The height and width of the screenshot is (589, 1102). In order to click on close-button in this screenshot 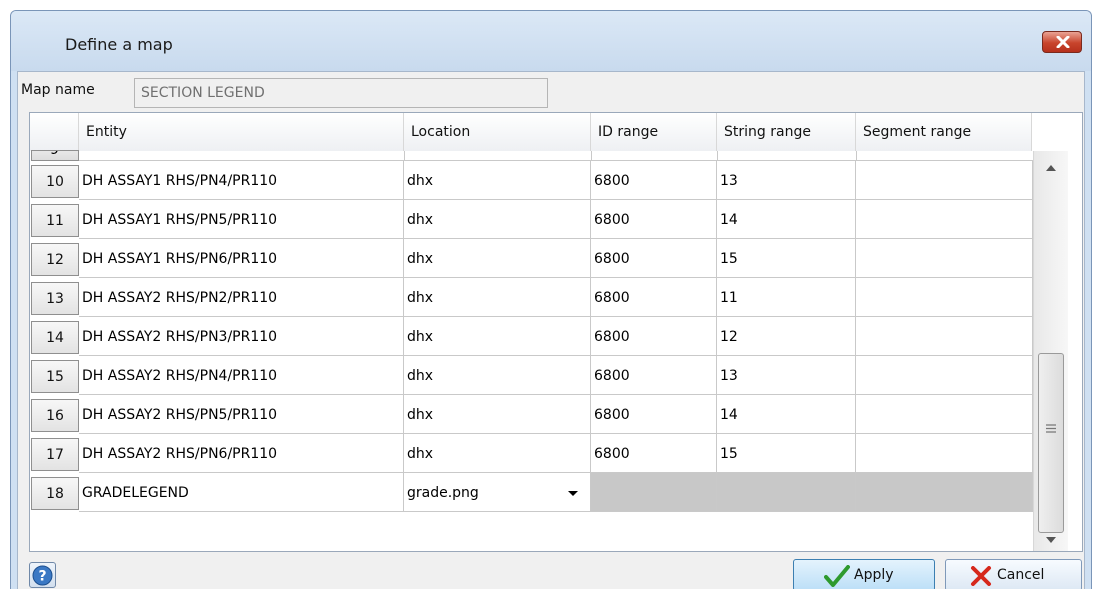, I will do `click(1062, 42)`.